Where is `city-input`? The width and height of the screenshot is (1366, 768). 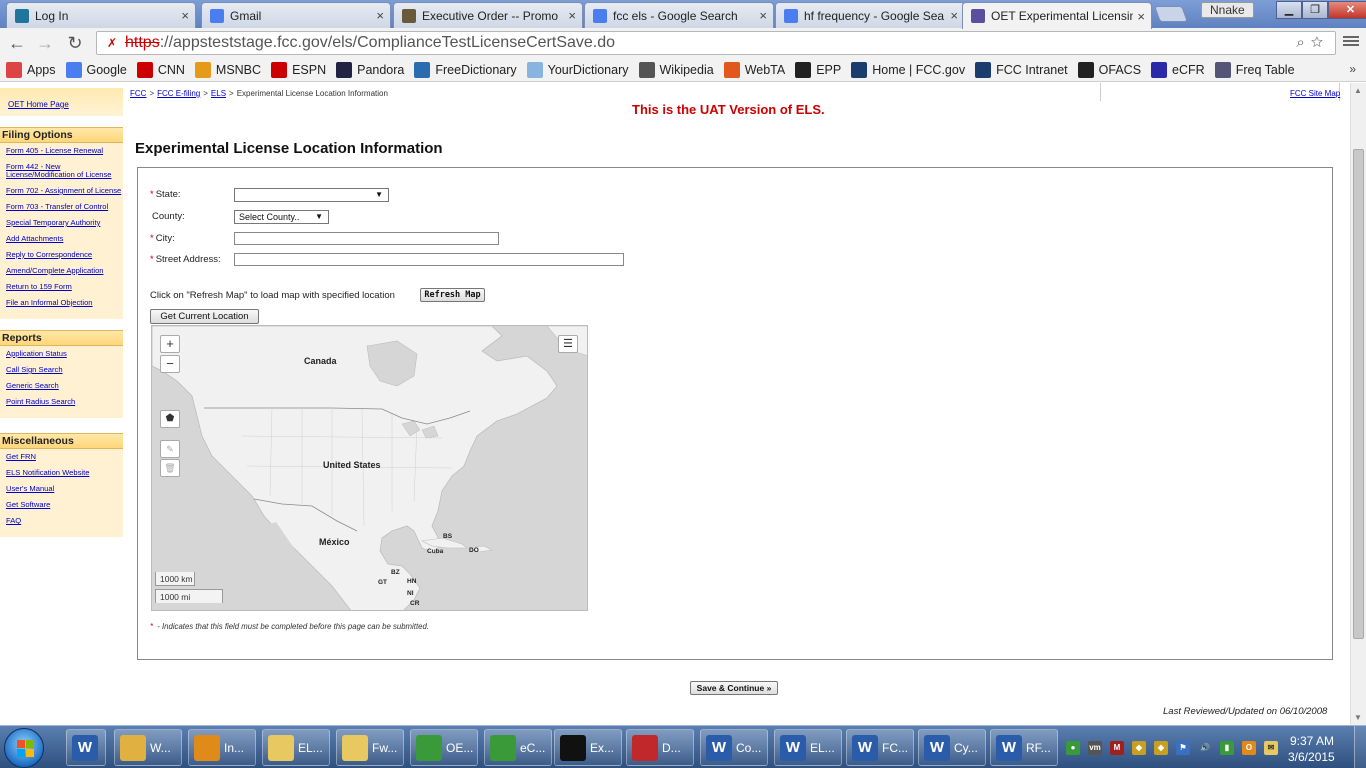 city-input is located at coordinates (366, 238).